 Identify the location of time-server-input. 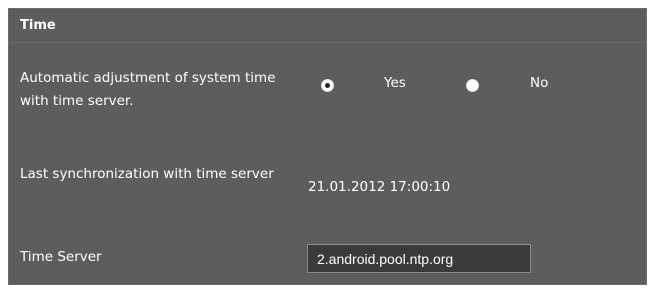
(419, 258).